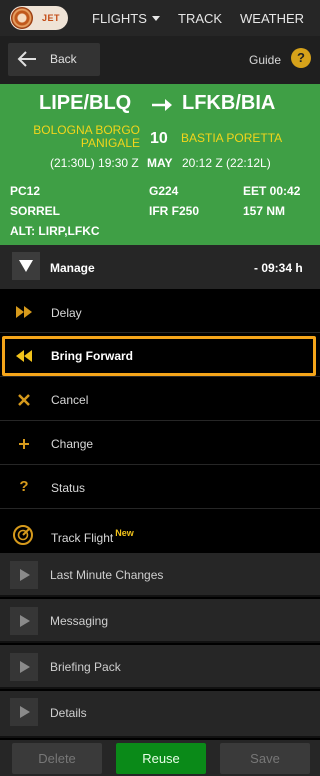 The width and height of the screenshot is (320, 776). Describe the element at coordinates (159, 356) in the screenshot. I see `selection-highlight` at that location.